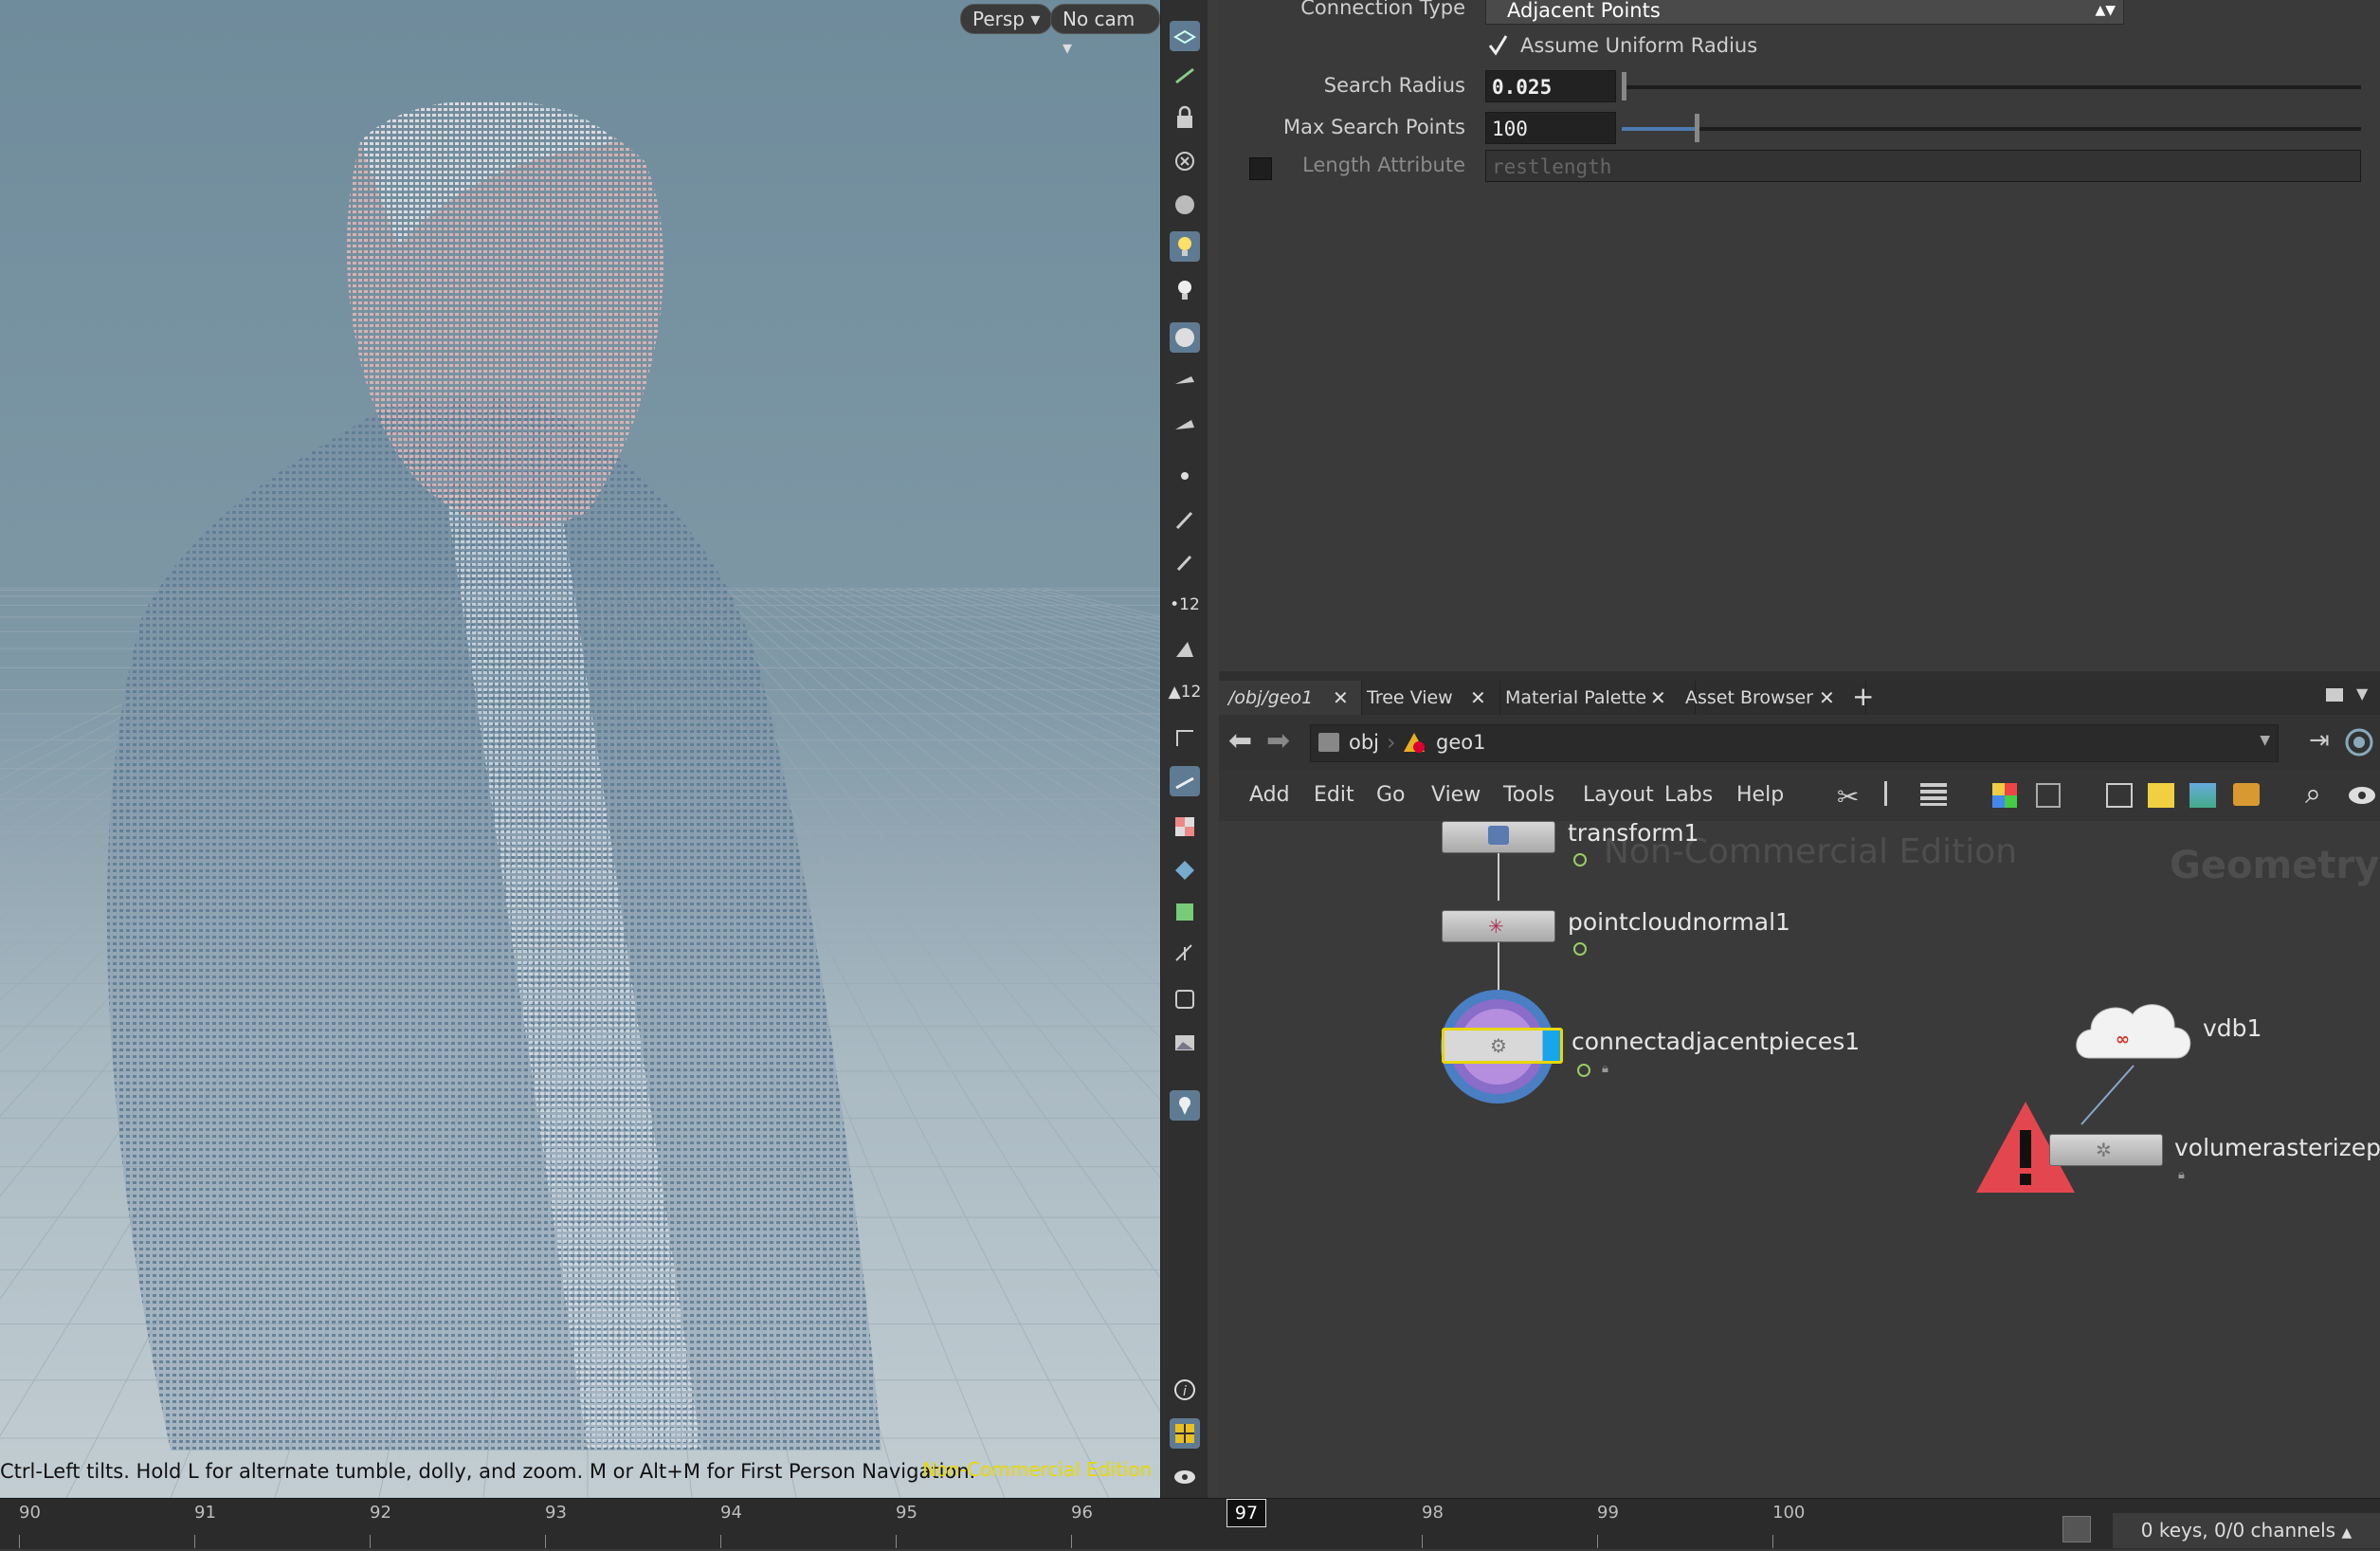  Describe the element at coordinates (2202, 795) in the screenshot. I see `background-image-icon` at that location.